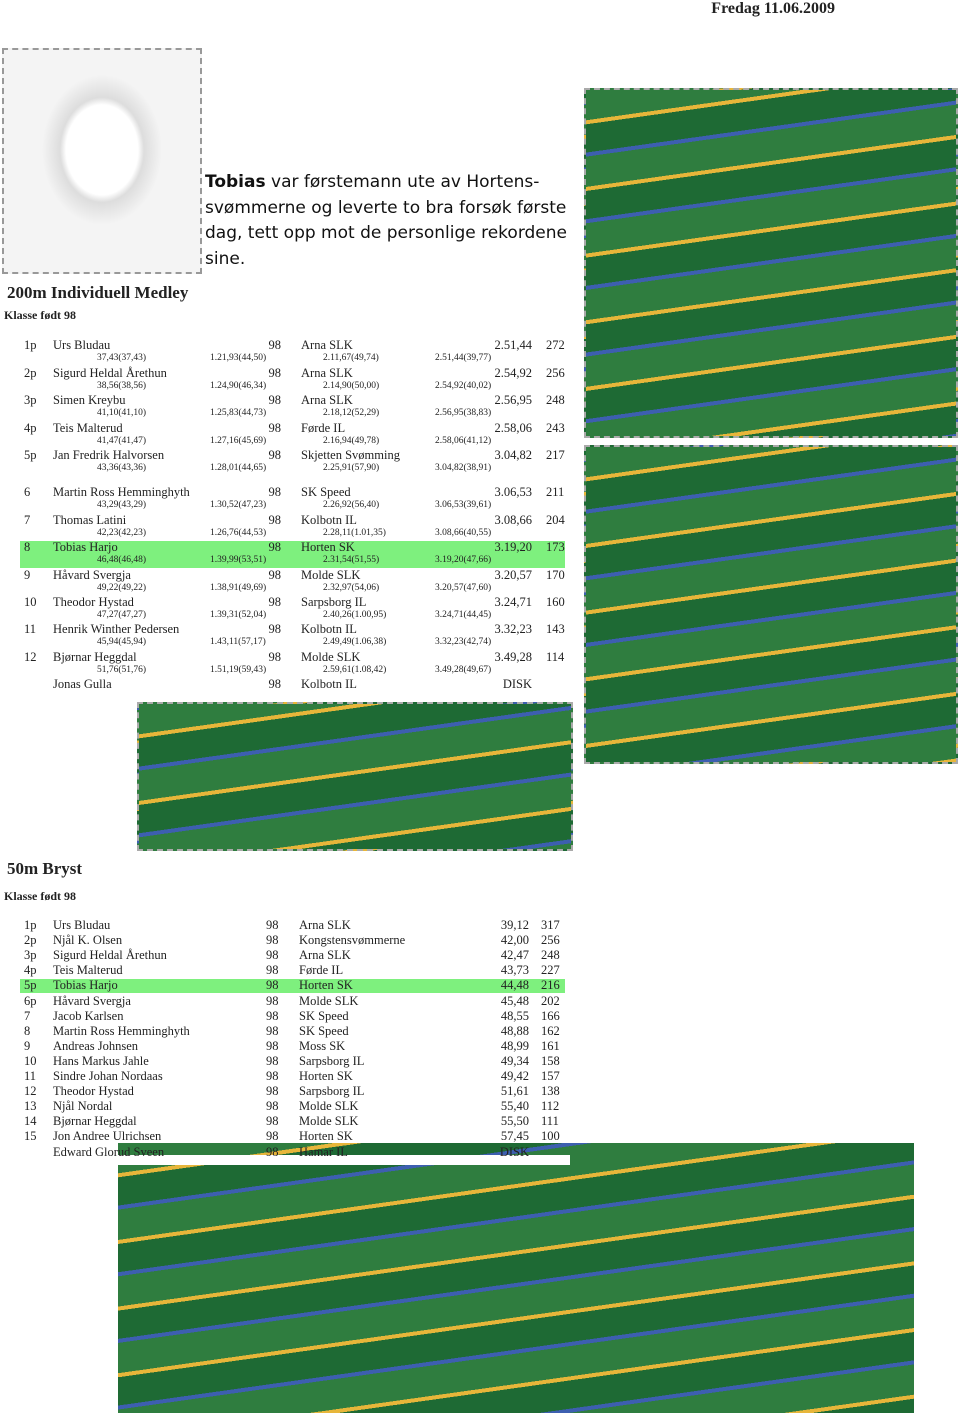 This screenshot has width=960, height=1417. Describe the element at coordinates (550, 925) in the screenshot. I see `points: 317` at that location.